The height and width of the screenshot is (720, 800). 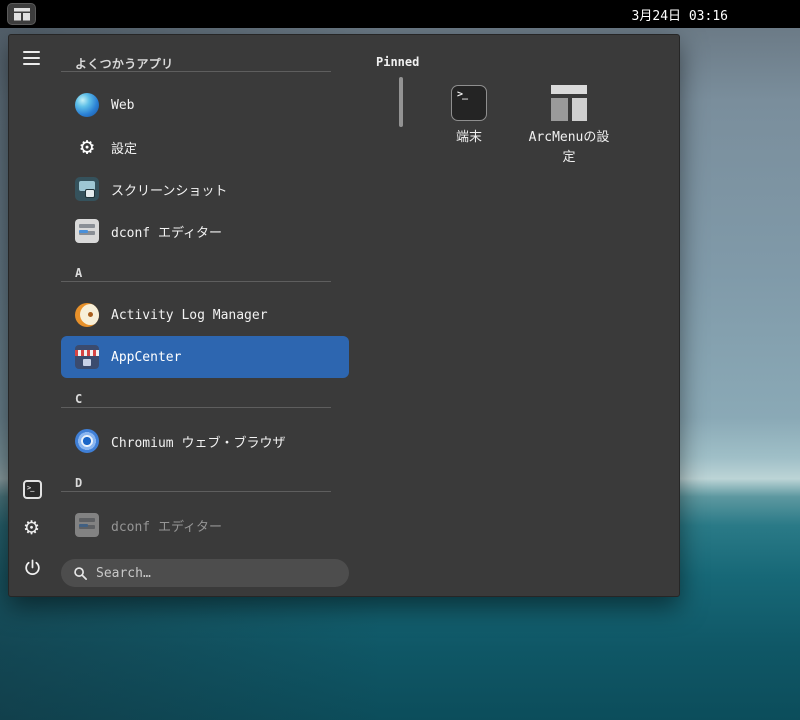 I want to click on pinned-item-label: ArcMenuの設定, so click(x=569, y=148).